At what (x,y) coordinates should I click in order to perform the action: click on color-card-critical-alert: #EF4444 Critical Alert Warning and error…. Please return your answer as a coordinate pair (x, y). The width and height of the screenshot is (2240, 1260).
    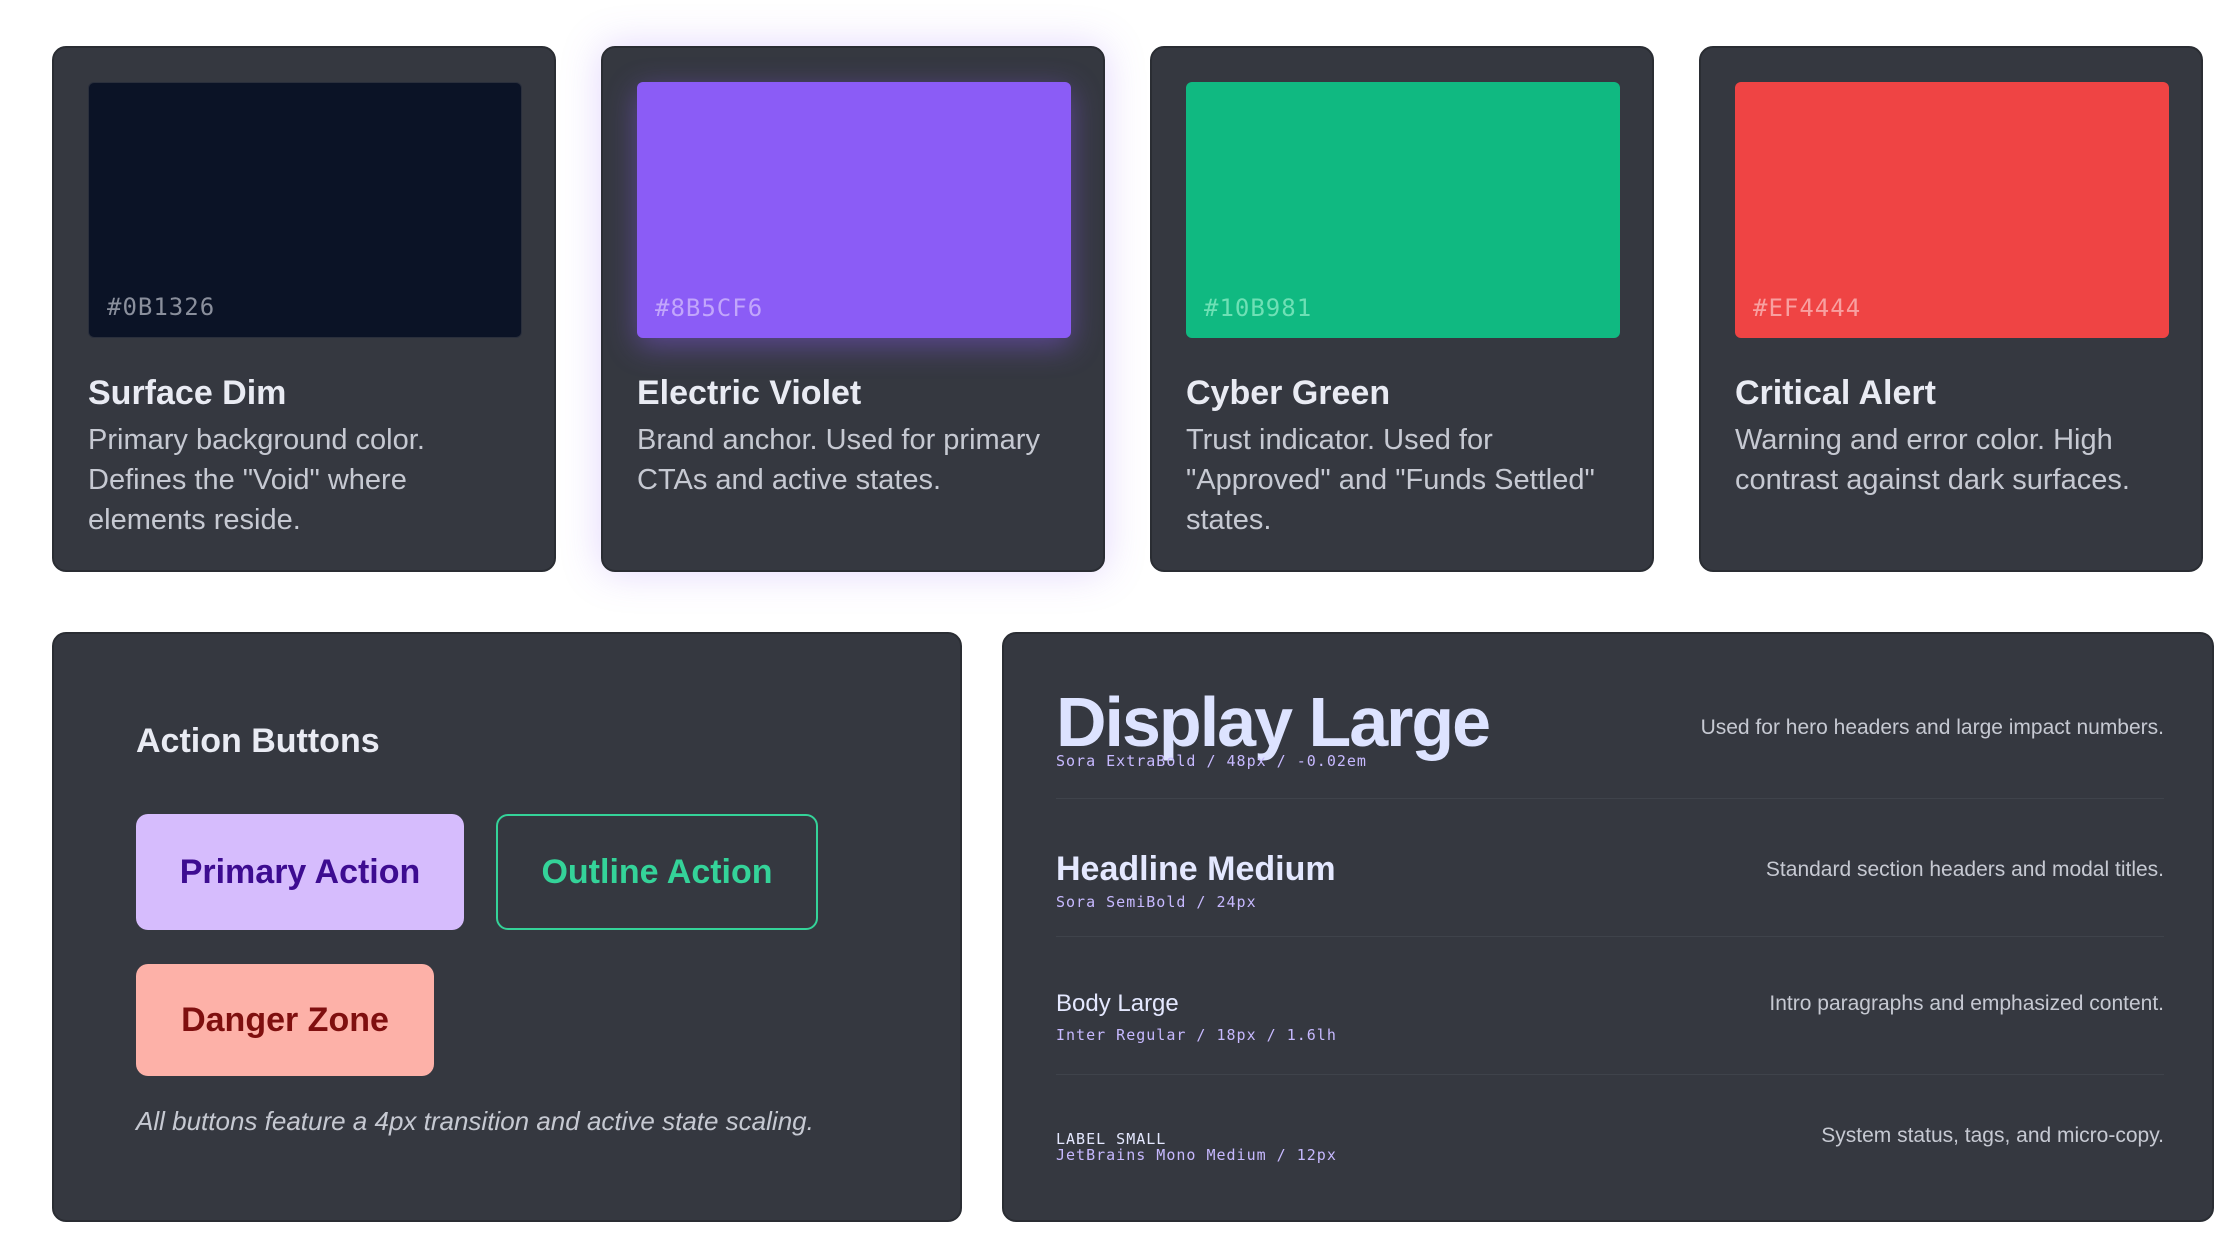
    Looking at the image, I should click on (1951, 309).